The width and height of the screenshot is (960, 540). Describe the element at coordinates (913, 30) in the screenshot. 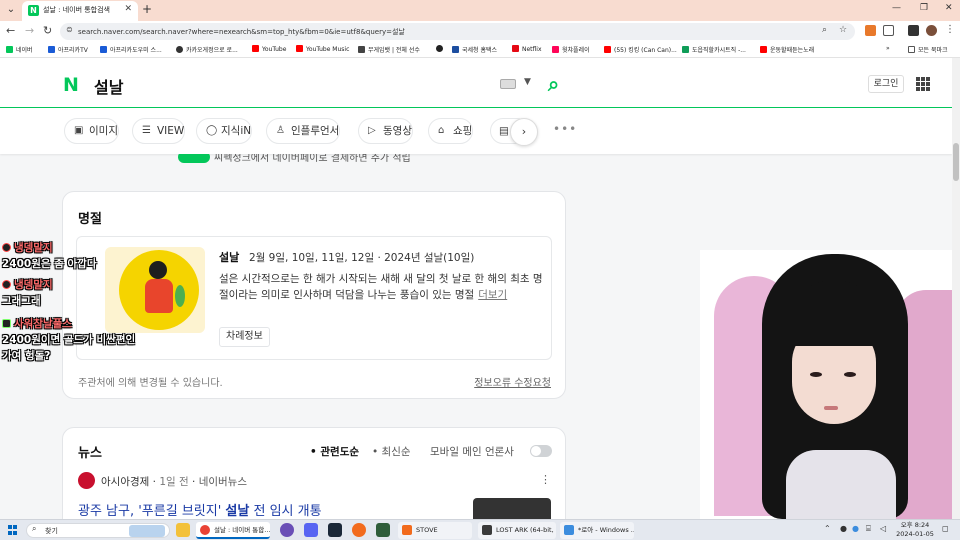

I see `side-panel-icon` at that location.